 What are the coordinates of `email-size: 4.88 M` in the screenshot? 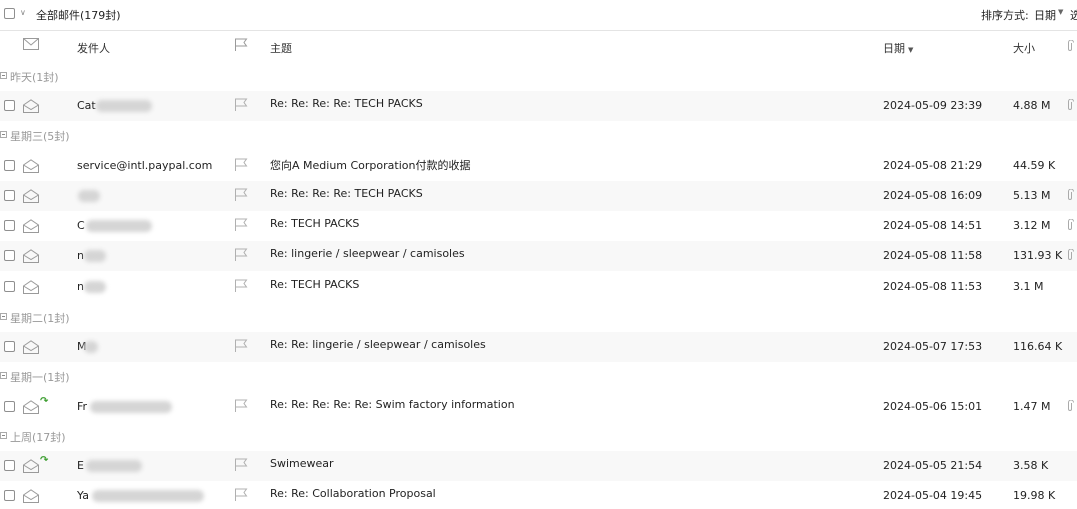 It's located at (1032, 105).